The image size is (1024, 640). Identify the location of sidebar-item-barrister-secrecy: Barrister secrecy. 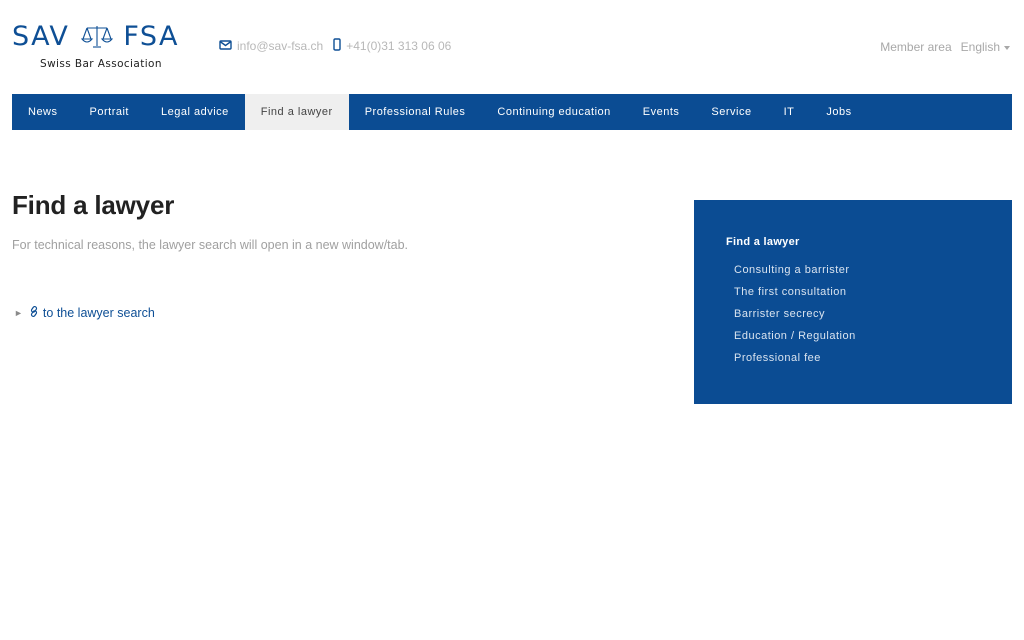
(873, 314).